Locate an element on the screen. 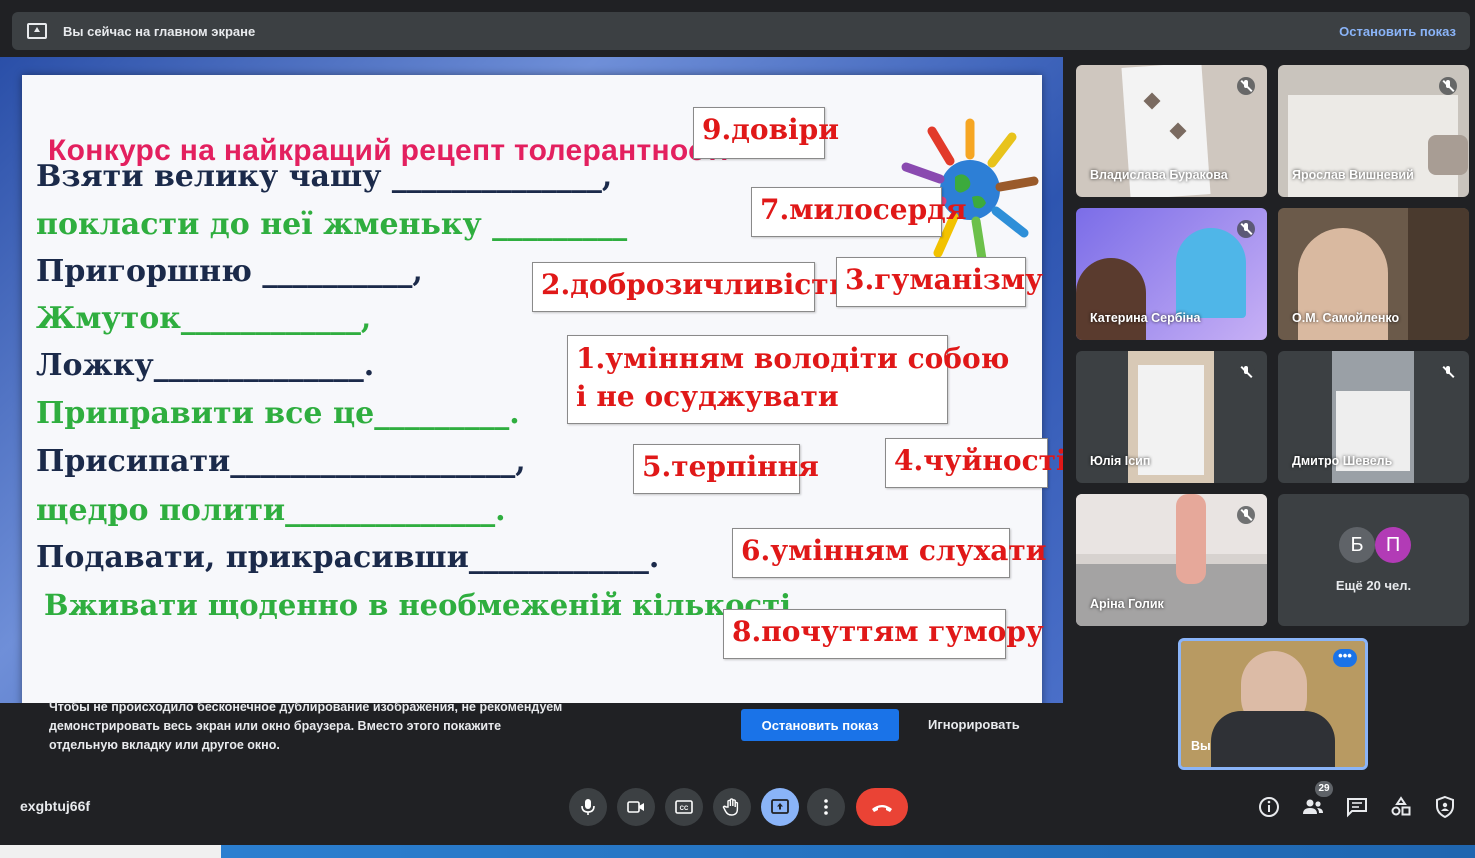 This screenshot has height=858, width=1475. raise-hand-button is located at coordinates (732, 807).